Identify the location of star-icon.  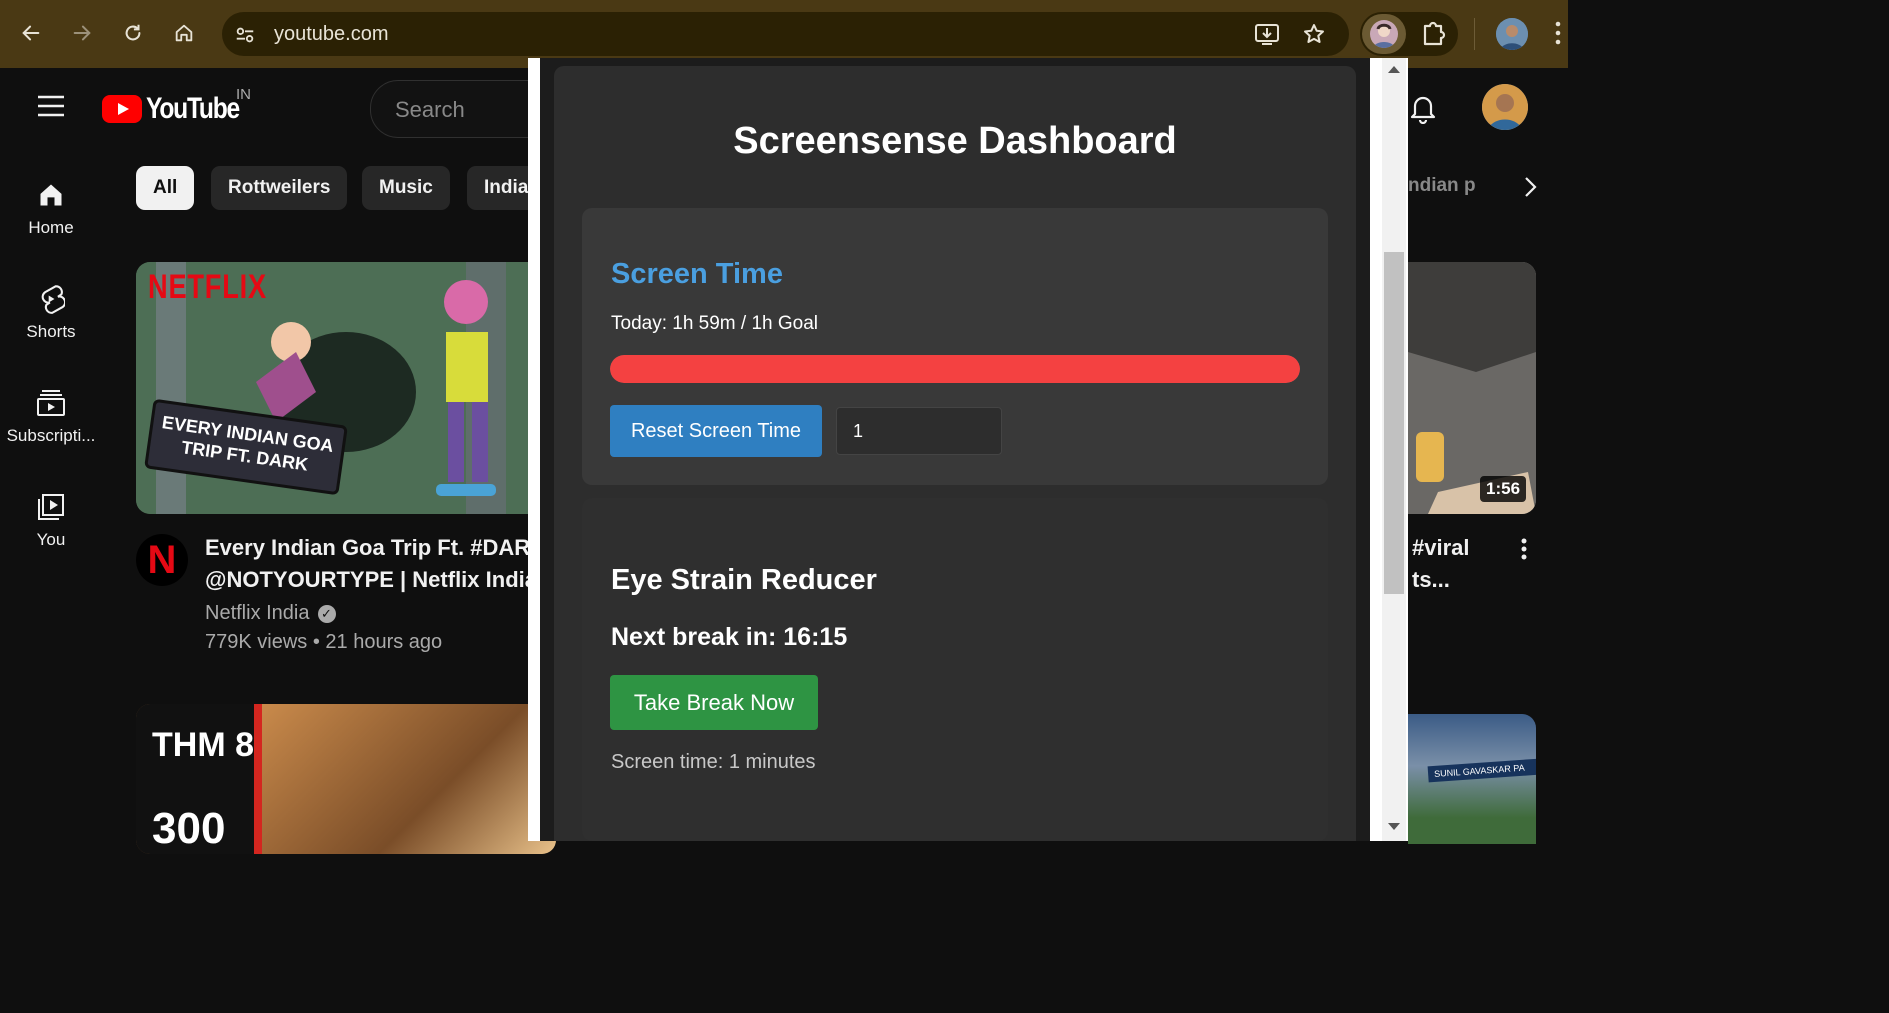
(1314, 34).